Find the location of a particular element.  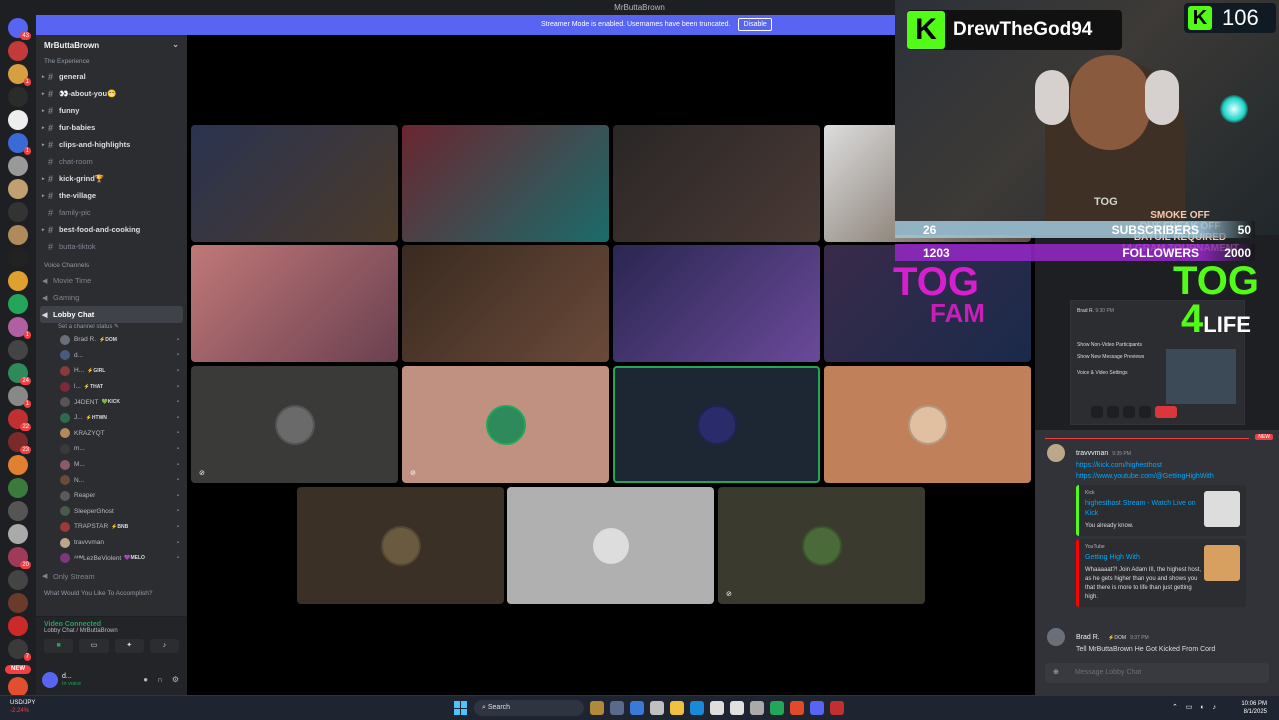

voice-user: TRAPSTAR ⚡BNB ▪ is located at coordinates (111, 527).